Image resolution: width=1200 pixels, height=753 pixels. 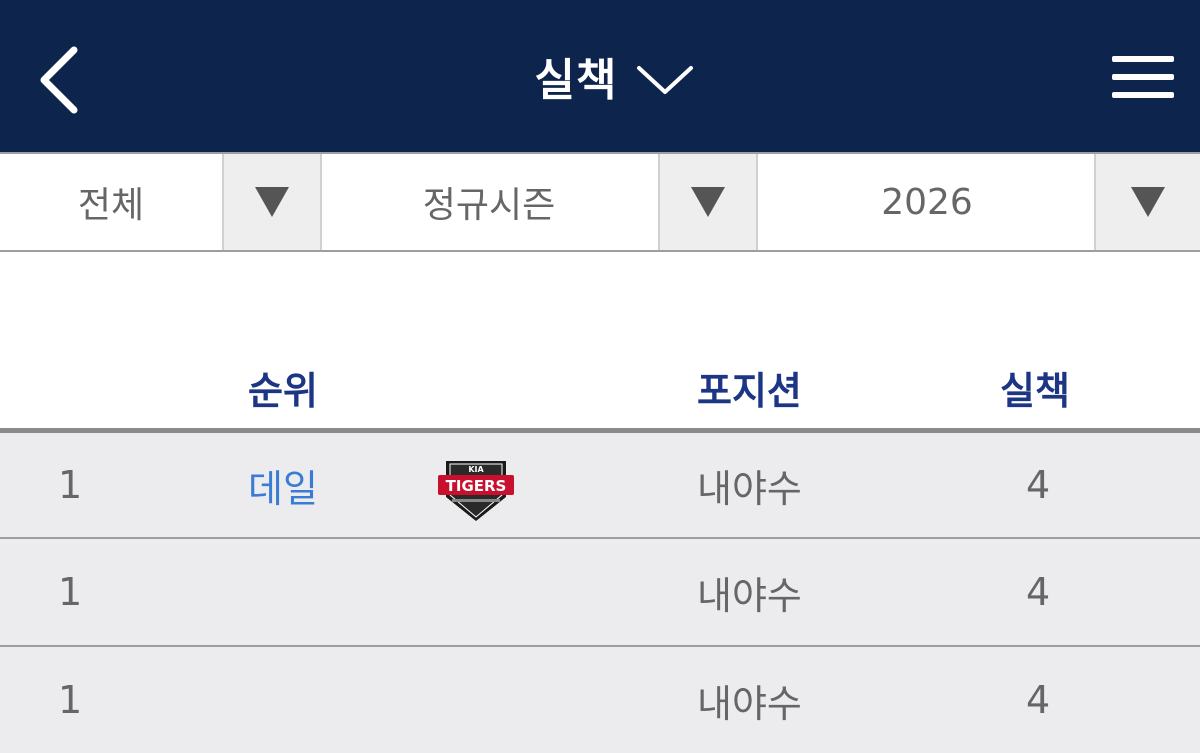 I want to click on chevron-left-icon, so click(x=59, y=80).